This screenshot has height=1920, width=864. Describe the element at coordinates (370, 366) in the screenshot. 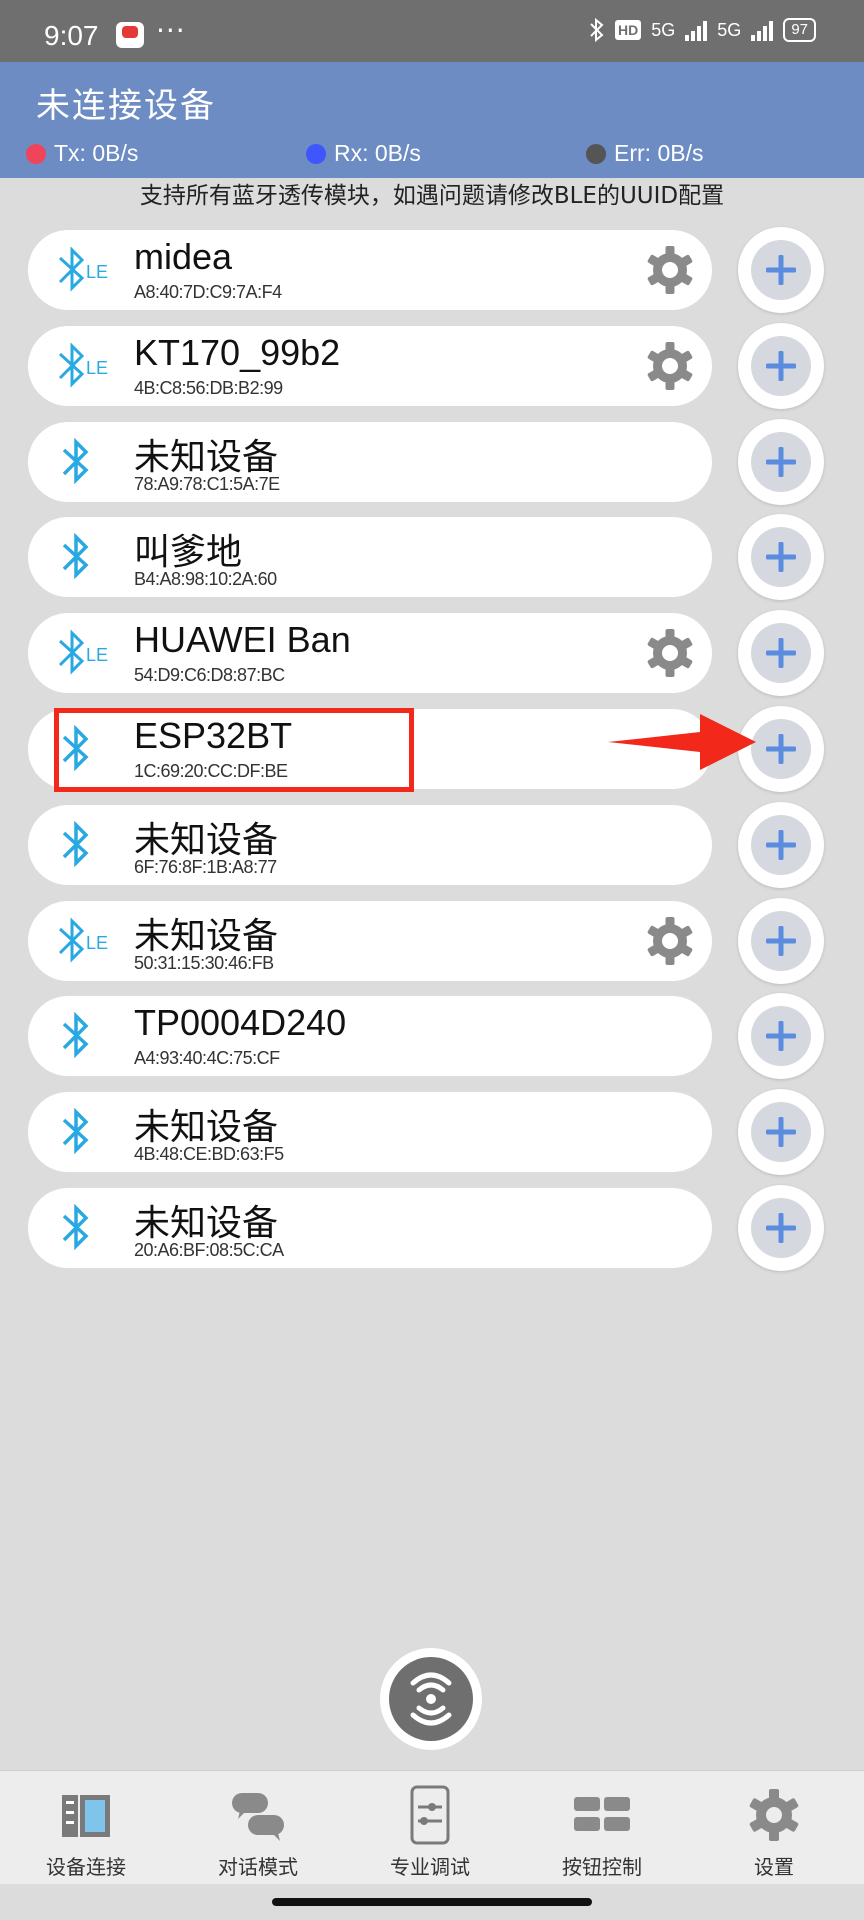

I see `device-row: LE KT170_99b2 4B:C8:56:DB:B2:99` at that location.